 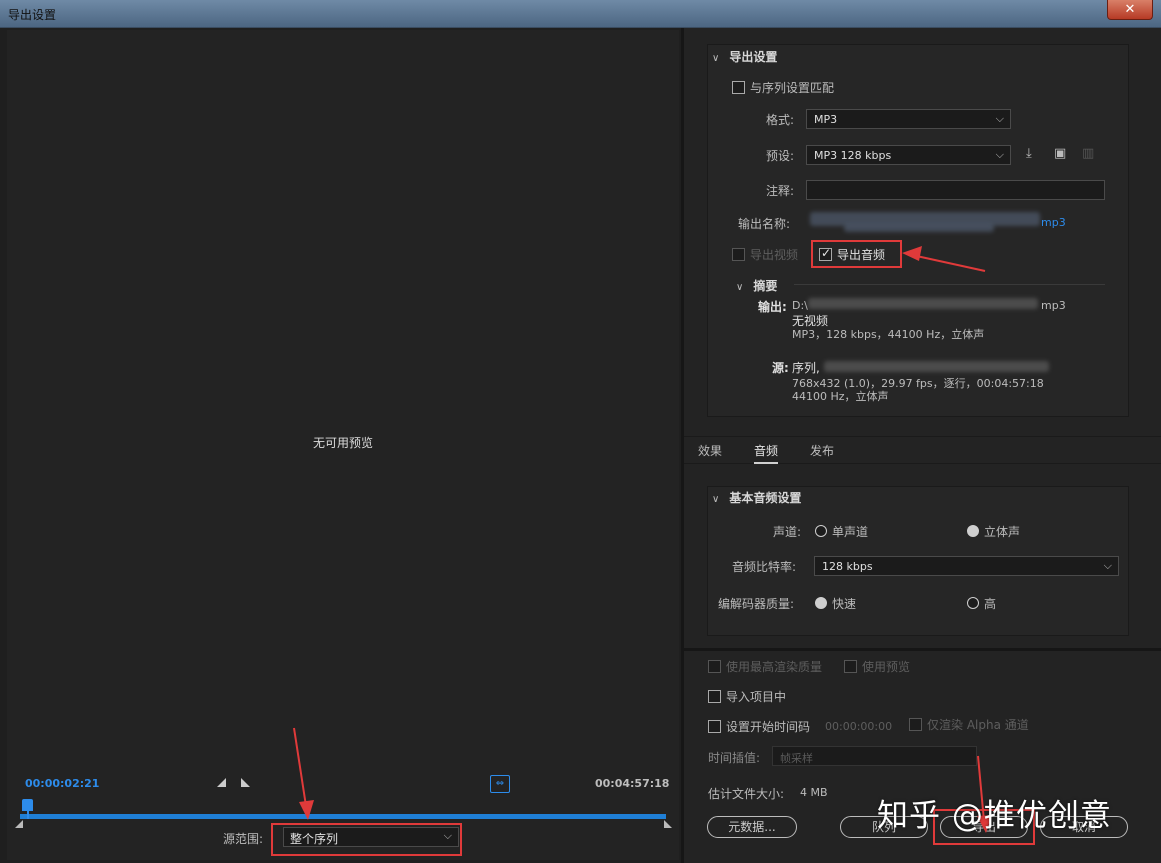 I want to click on estimated-size-label: 估计文件大小:, so click(x=746, y=794).